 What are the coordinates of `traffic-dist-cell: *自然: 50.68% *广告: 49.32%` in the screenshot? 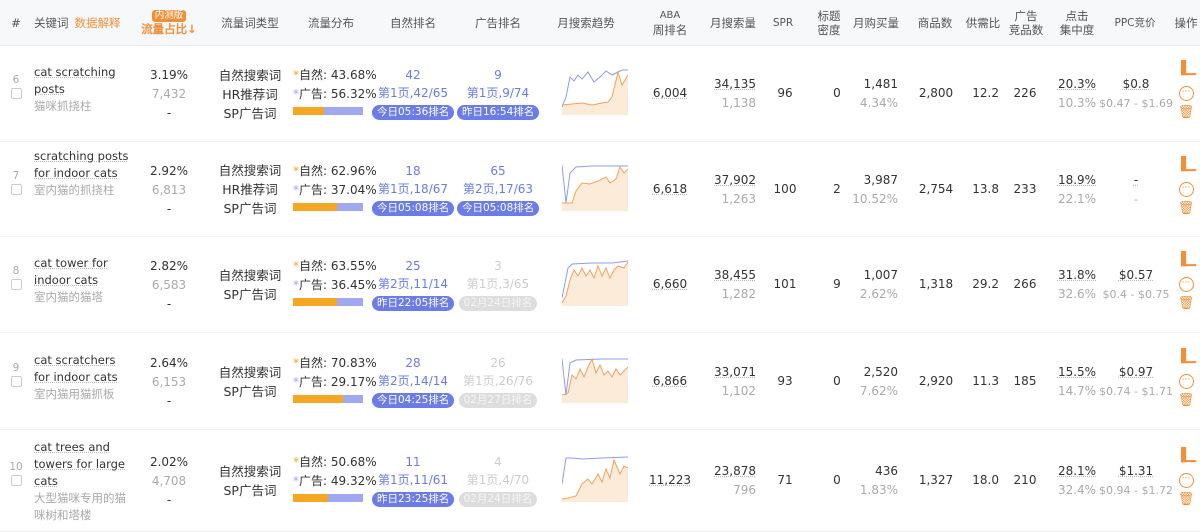 It's located at (335, 477).